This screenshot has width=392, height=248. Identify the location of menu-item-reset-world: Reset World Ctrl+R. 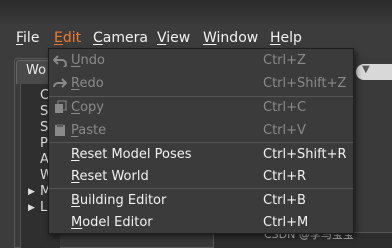
(201, 177).